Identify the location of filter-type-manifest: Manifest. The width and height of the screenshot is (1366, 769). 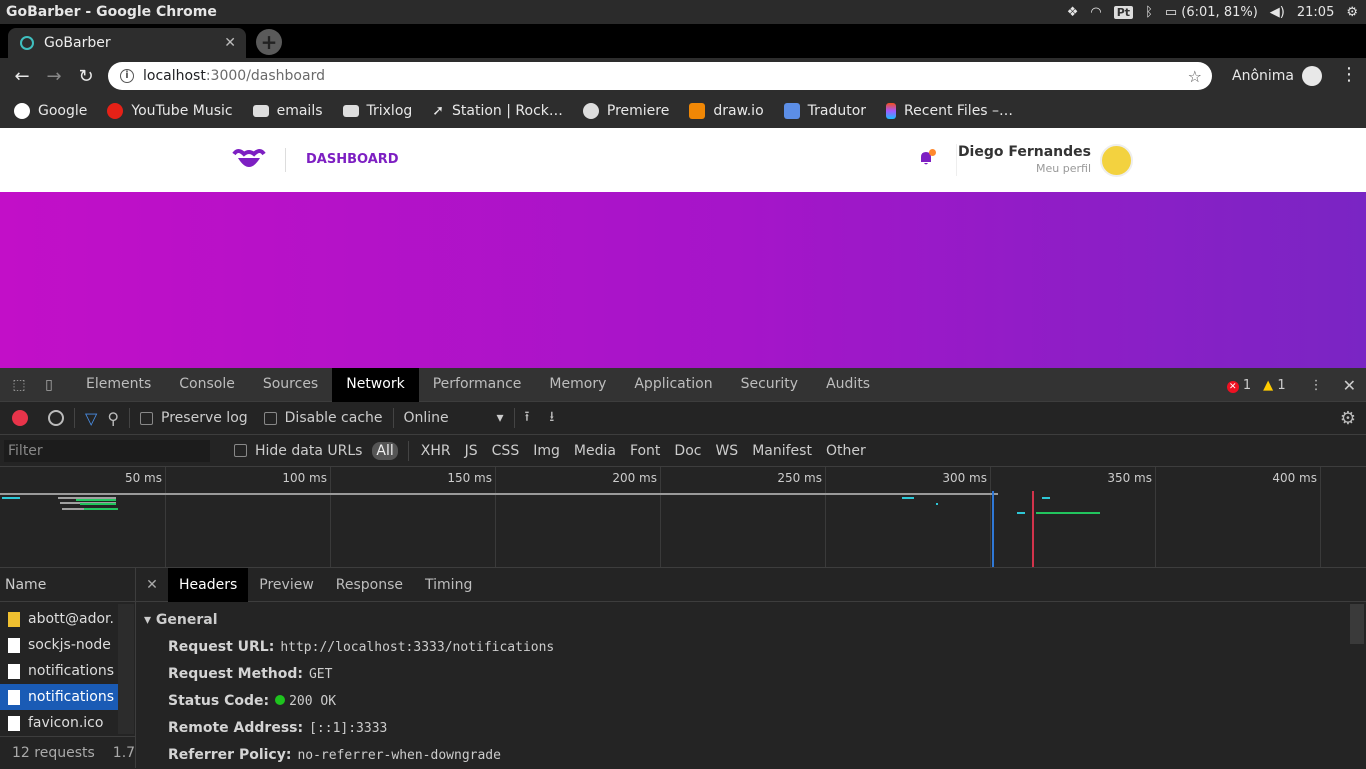
(782, 451).